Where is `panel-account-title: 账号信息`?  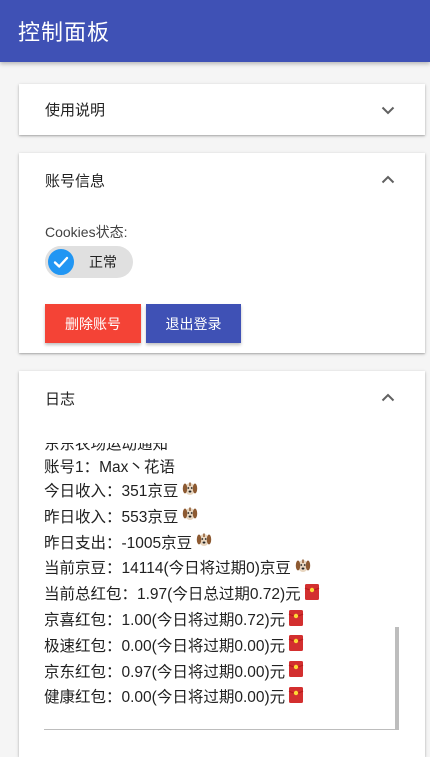 panel-account-title: 账号信息 is located at coordinates (75, 181).